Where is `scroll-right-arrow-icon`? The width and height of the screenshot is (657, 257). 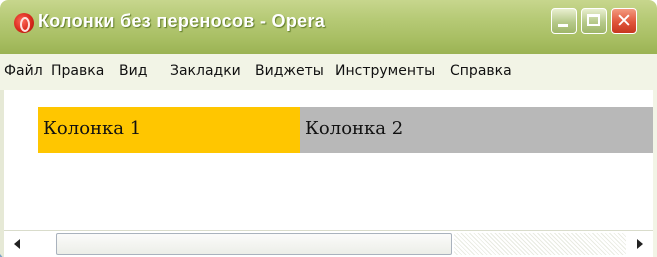
scroll-right-arrow-icon is located at coordinates (640, 244).